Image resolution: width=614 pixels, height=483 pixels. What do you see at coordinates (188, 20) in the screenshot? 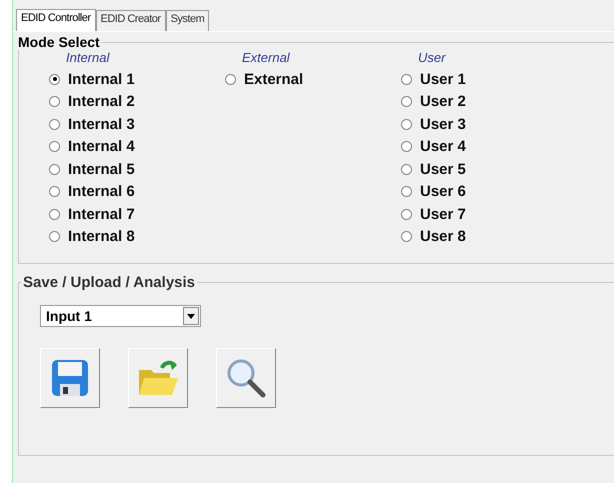
I see `tab: System` at bounding box center [188, 20].